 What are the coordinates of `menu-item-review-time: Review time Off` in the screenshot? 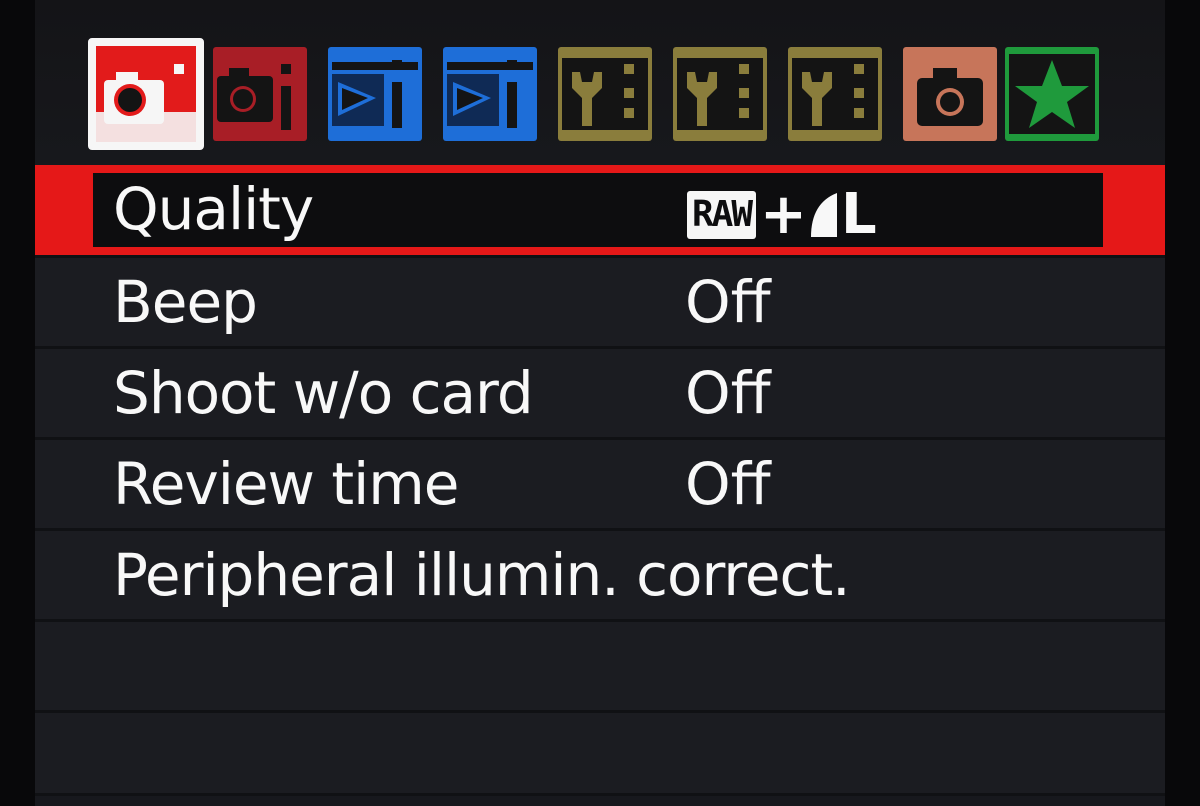 It's located at (600, 485).